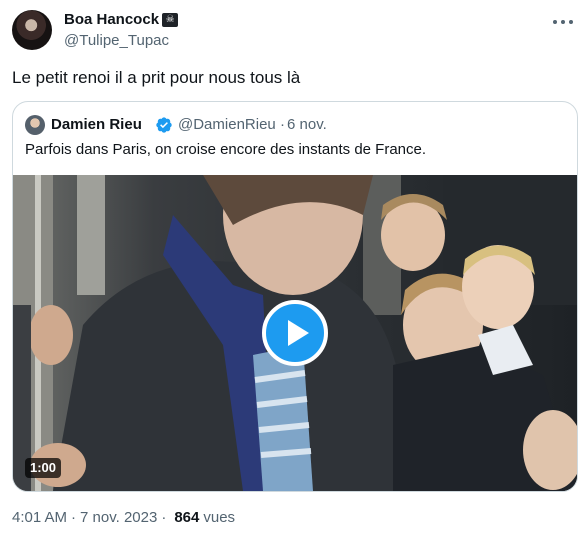  What do you see at coordinates (43, 468) in the screenshot?
I see `video-duration: 1:00` at bounding box center [43, 468].